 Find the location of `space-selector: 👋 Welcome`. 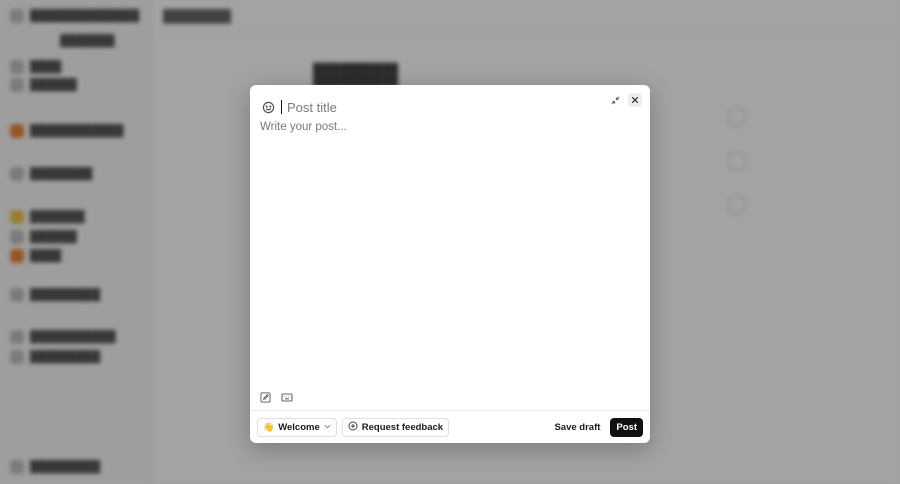

space-selector: 👋 Welcome is located at coordinates (297, 427).